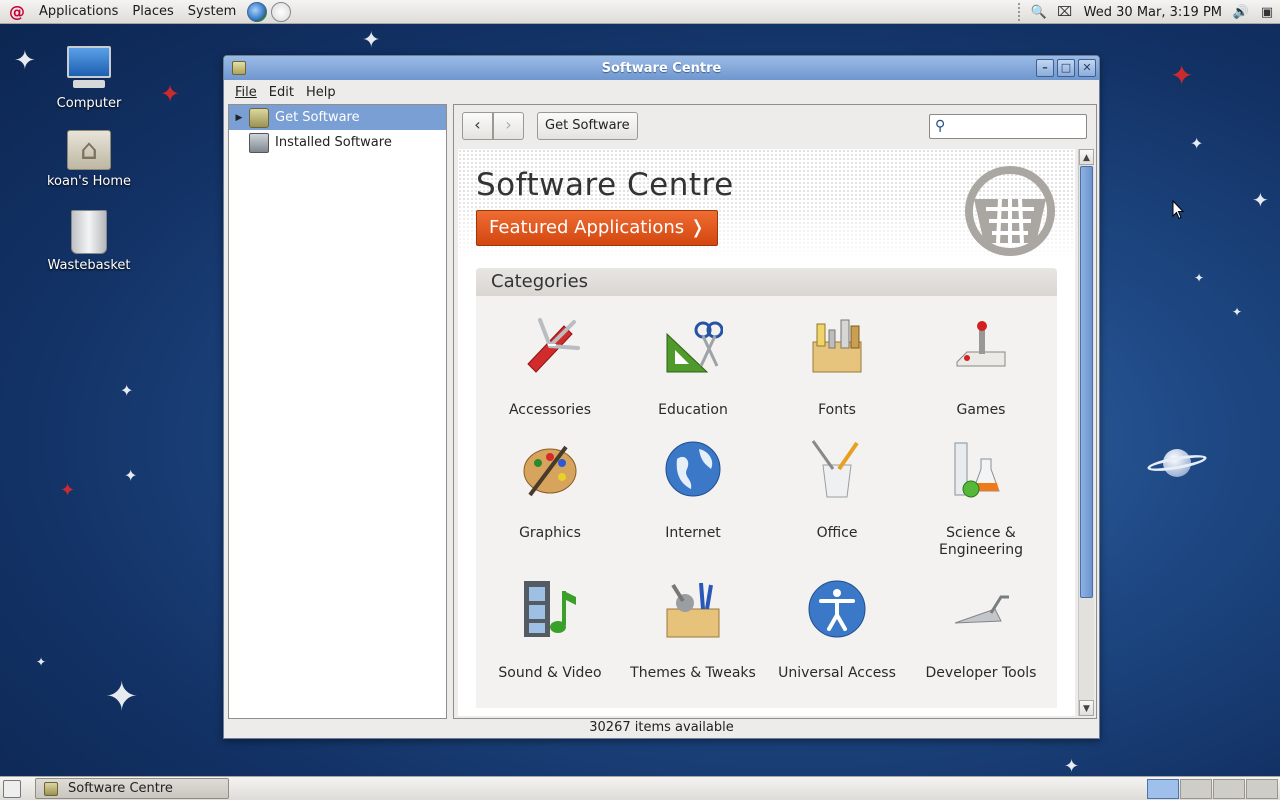 The image size is (1280, 800). Describe the element at coordinates (246, 92) in the screenshot. I see `menu-file: File` at that location.